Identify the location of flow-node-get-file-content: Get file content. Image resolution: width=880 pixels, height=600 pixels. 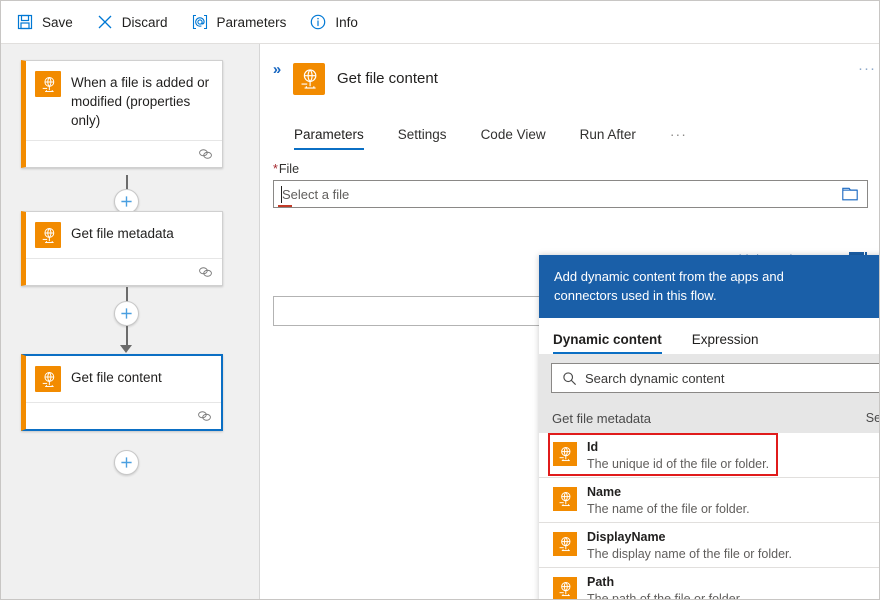
(122, 392).